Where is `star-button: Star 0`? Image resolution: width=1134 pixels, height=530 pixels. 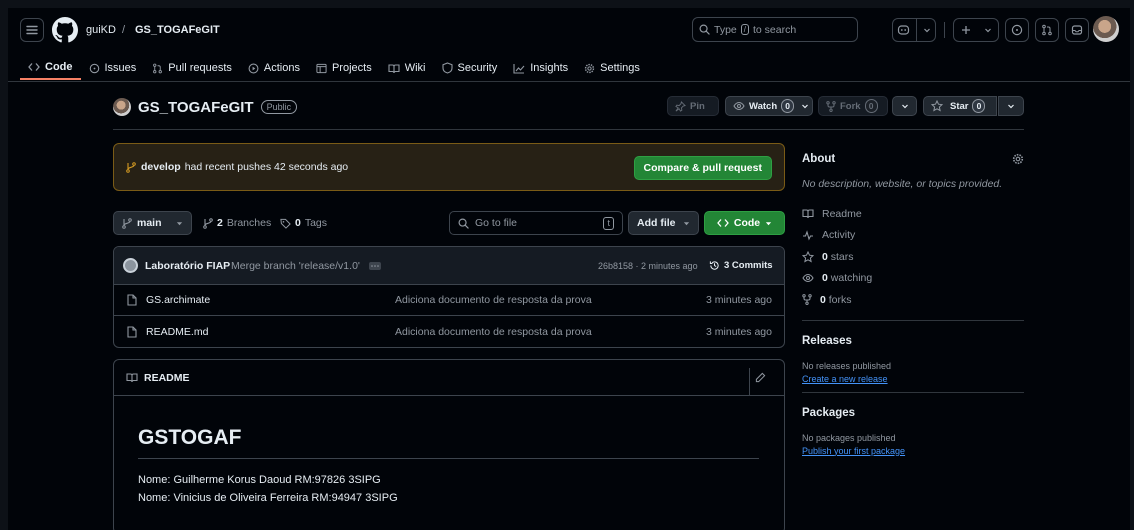
star-button: Star 0 is located at coordinates (960, 106).